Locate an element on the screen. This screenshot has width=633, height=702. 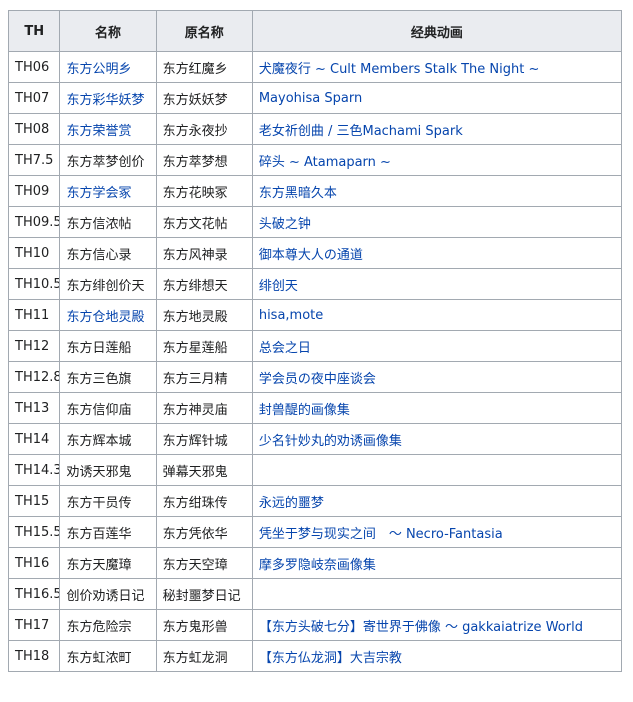
cell-th: TH14 is located at coordinates (34, 439).